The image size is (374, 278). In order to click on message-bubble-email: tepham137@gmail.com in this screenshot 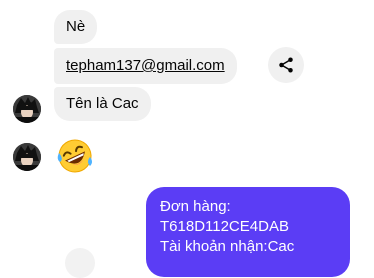, I will do `click(145, 66)`.